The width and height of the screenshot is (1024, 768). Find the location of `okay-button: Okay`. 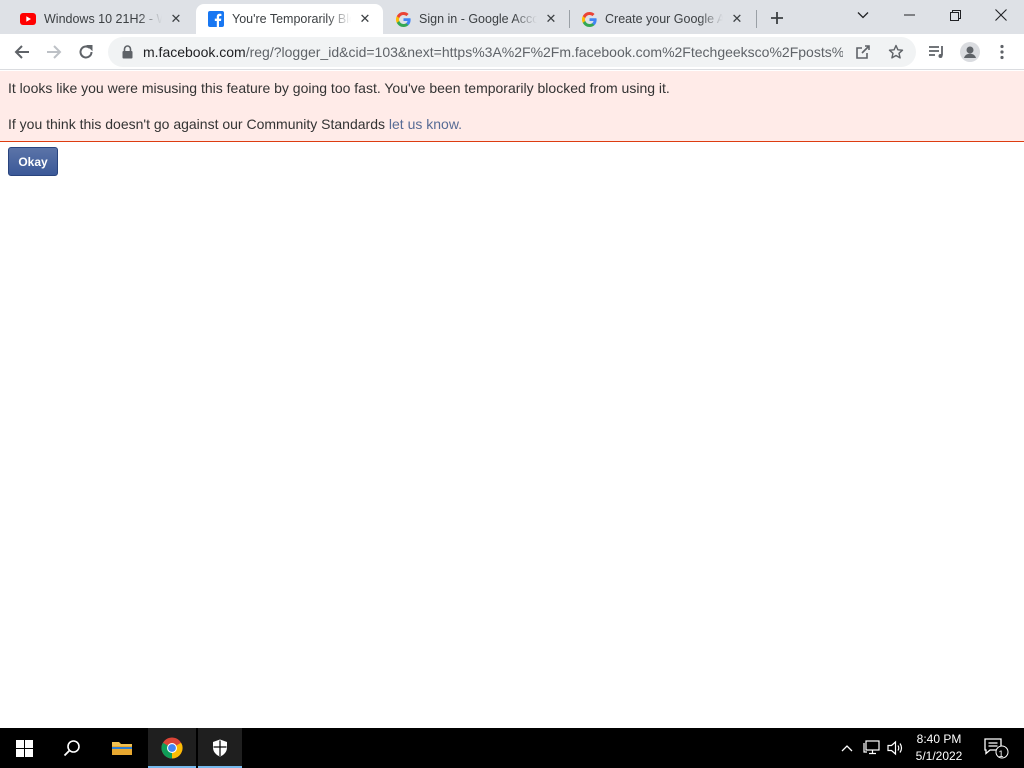

okay-button: Okay is located at coordinates (33, 161).